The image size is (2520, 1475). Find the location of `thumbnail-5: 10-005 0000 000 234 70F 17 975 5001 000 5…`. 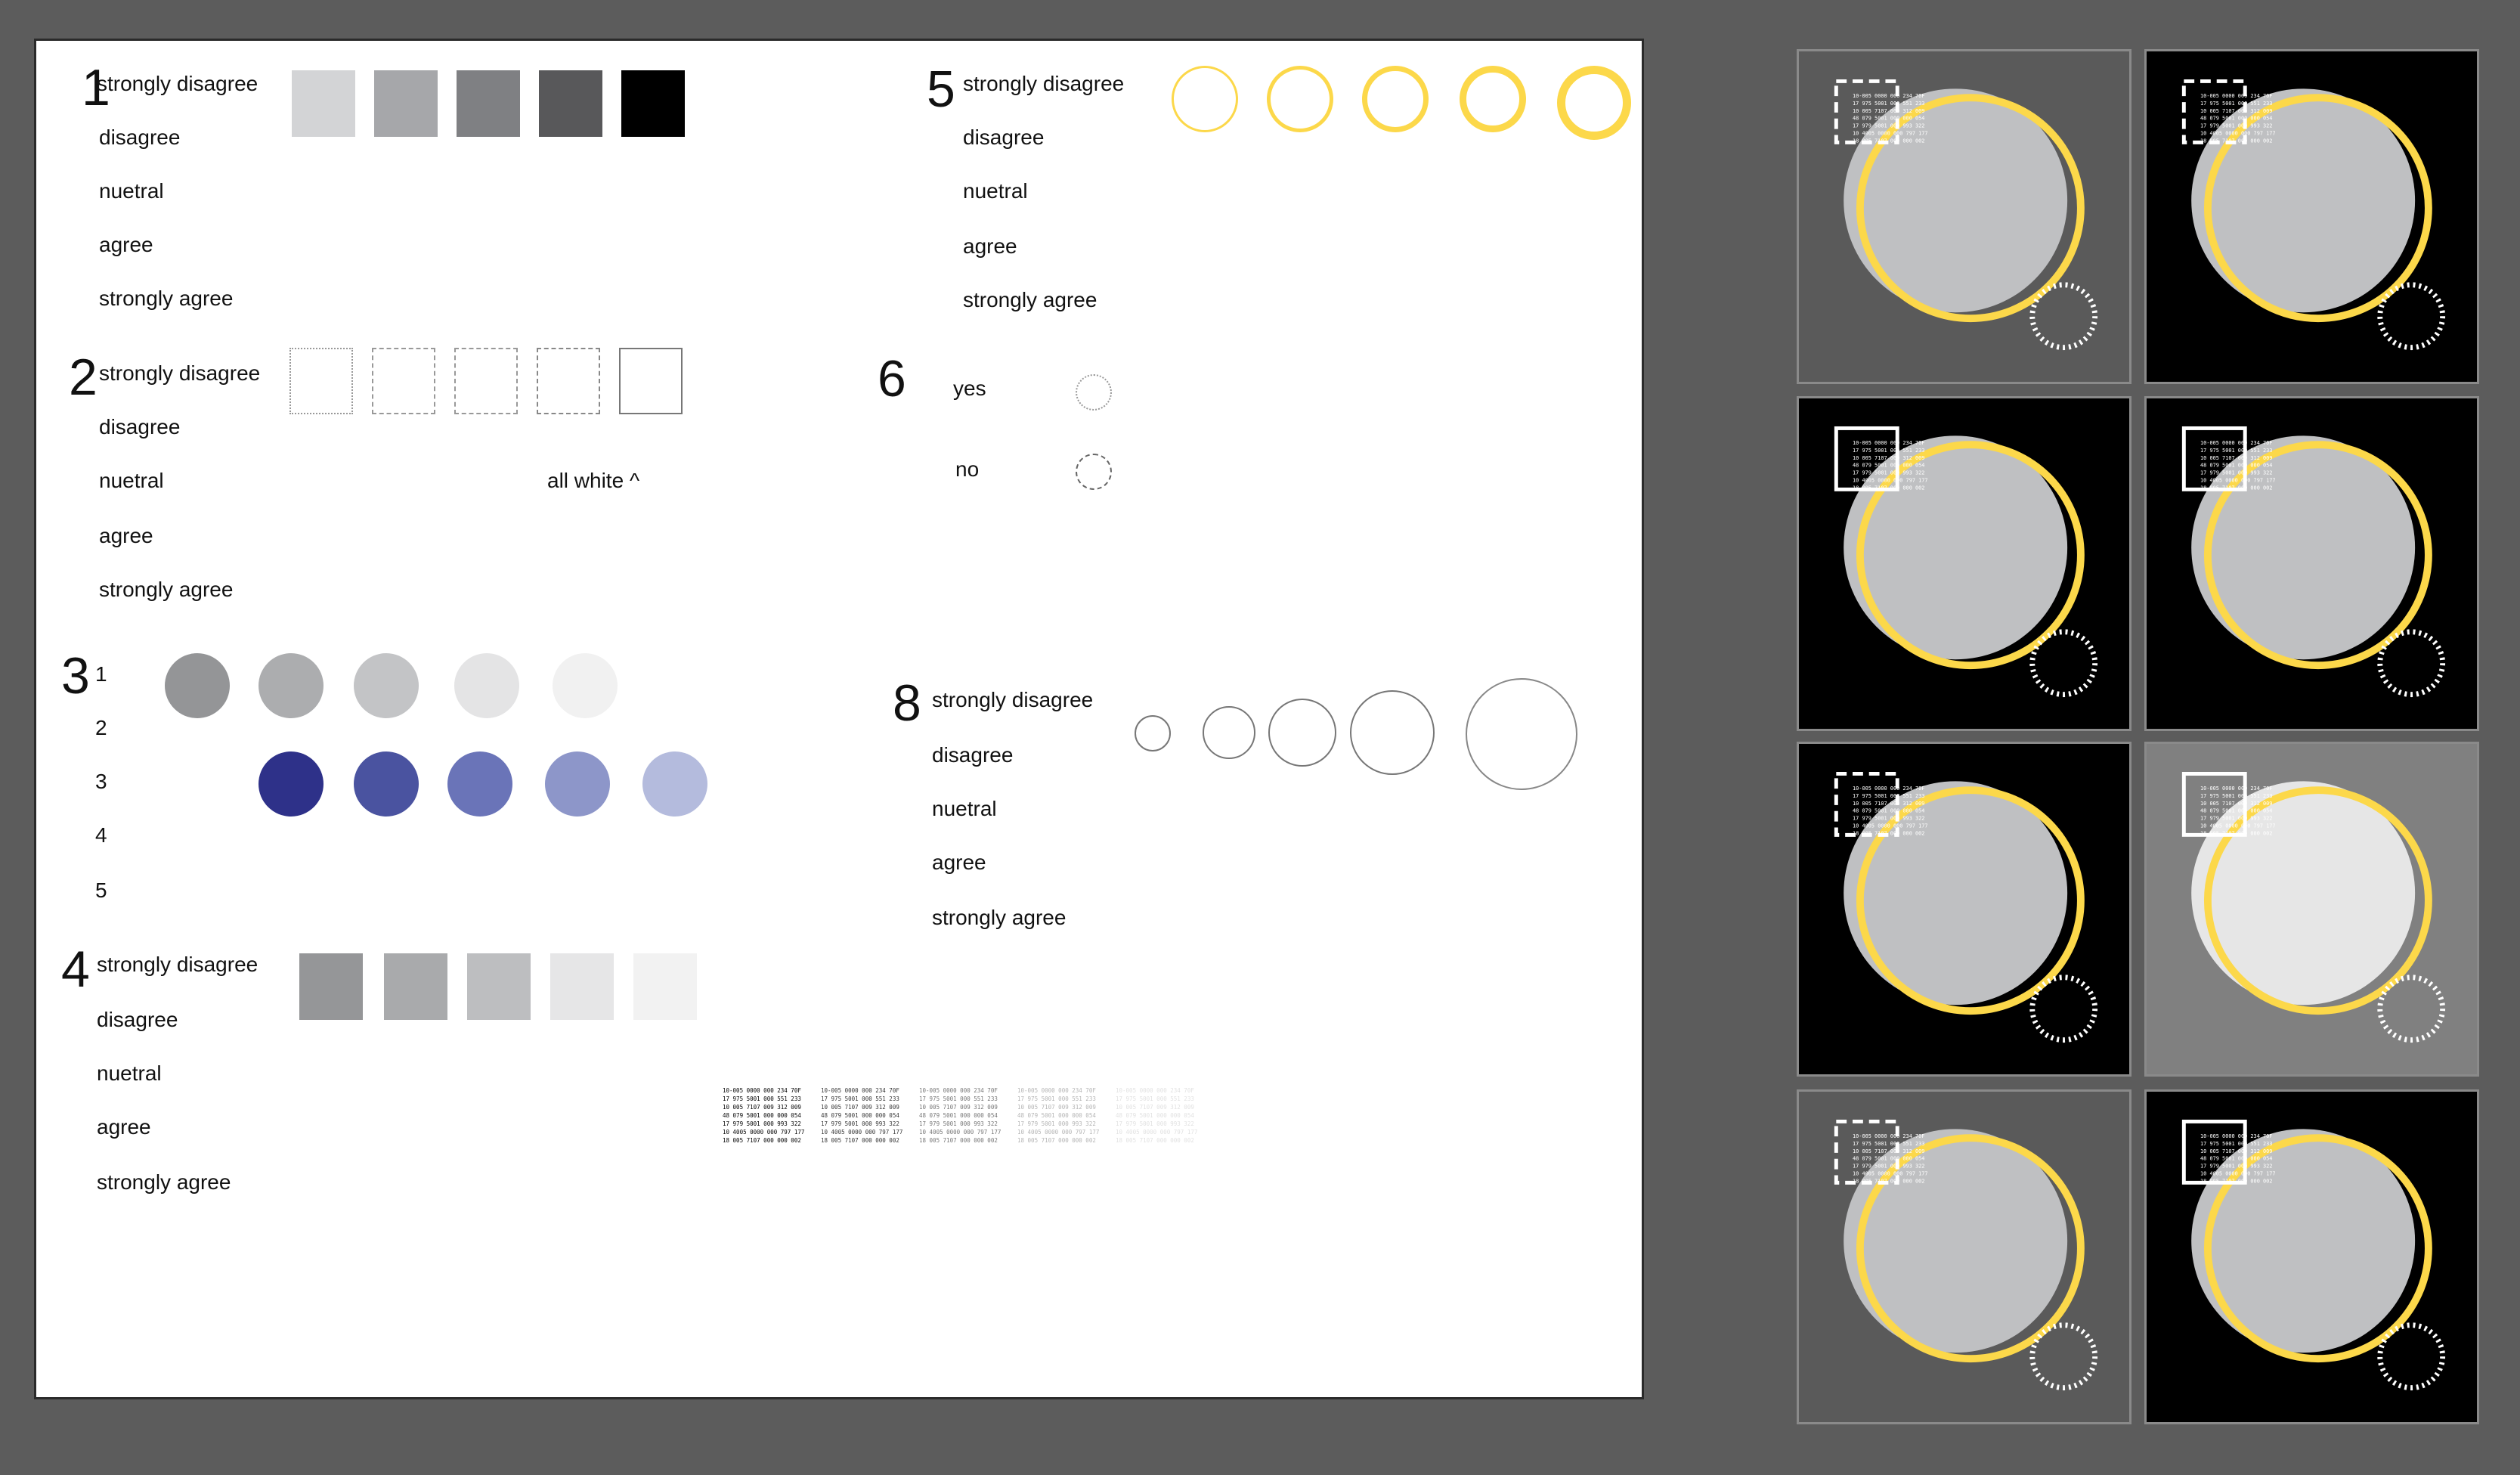

thumbnail-5: 10-005 0000 000 234 70F 17 975 5001 000 5… is located at coordinates (1964, 909).